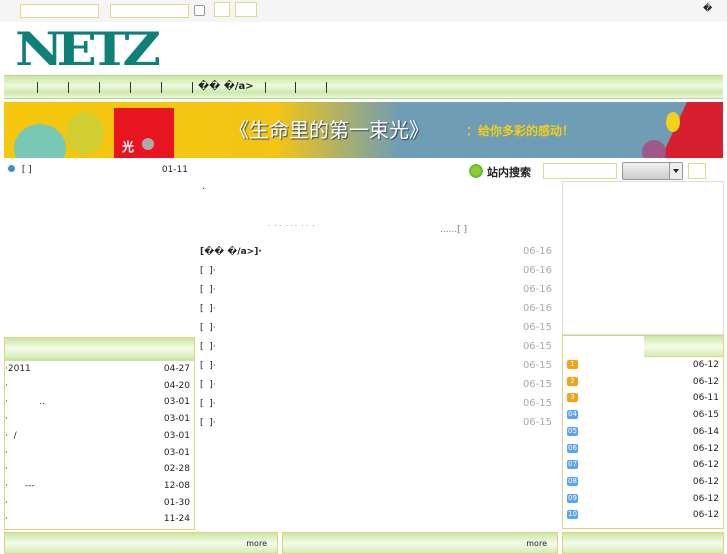 The height and width of the screenshot is (554, 727). Describe the element at coordinates (572, 498) in the screenshot. I see `rank-badge-icon: 09` at that location.